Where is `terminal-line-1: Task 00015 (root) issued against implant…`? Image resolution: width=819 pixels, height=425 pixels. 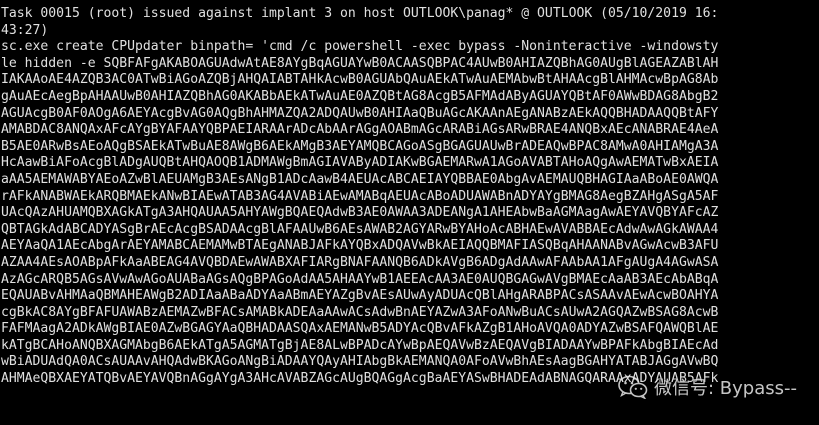 terminal-line-1: Task 00015 (root) issued against implant… is located at coordinates (360, 13).